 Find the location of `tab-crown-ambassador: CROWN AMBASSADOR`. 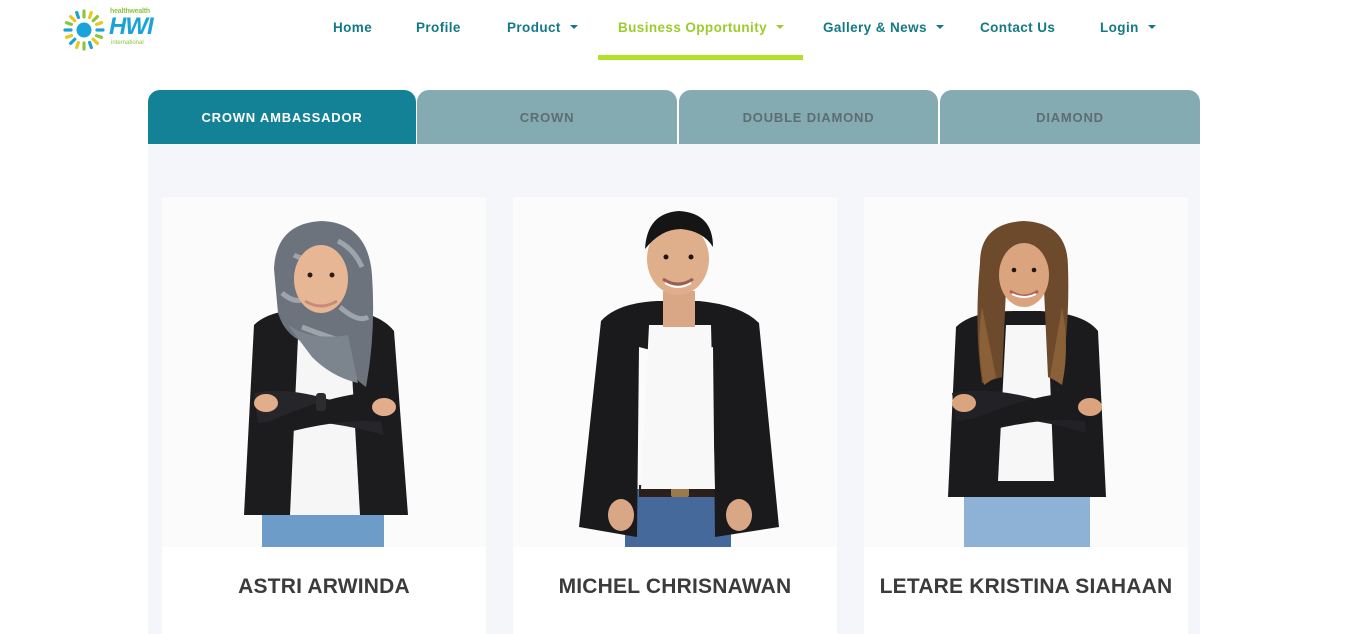

tab-crown-ambassador: CROWN AMBASSADOR is located at coordinates (282, 117).